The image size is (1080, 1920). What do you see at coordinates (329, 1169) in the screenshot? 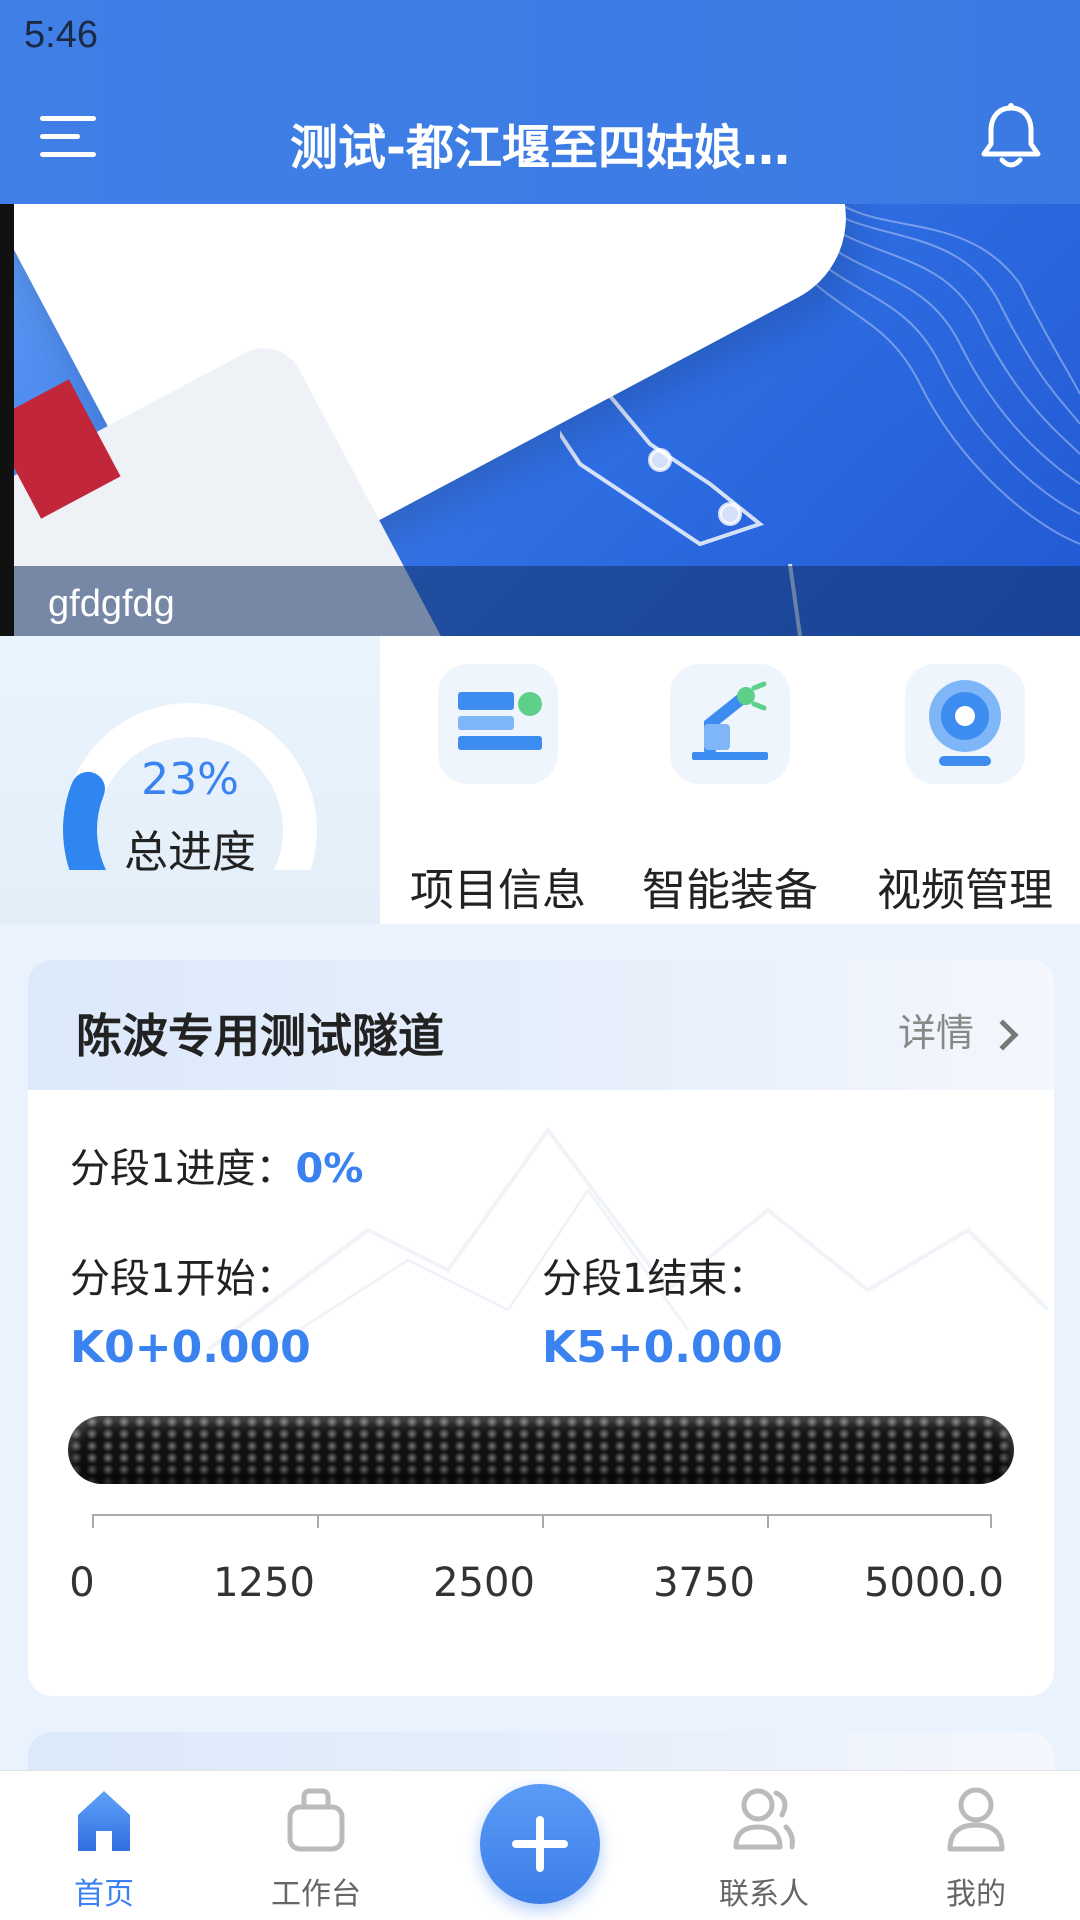
I see `segment-progress-value: 0%` at bounding box center [329, 1169].